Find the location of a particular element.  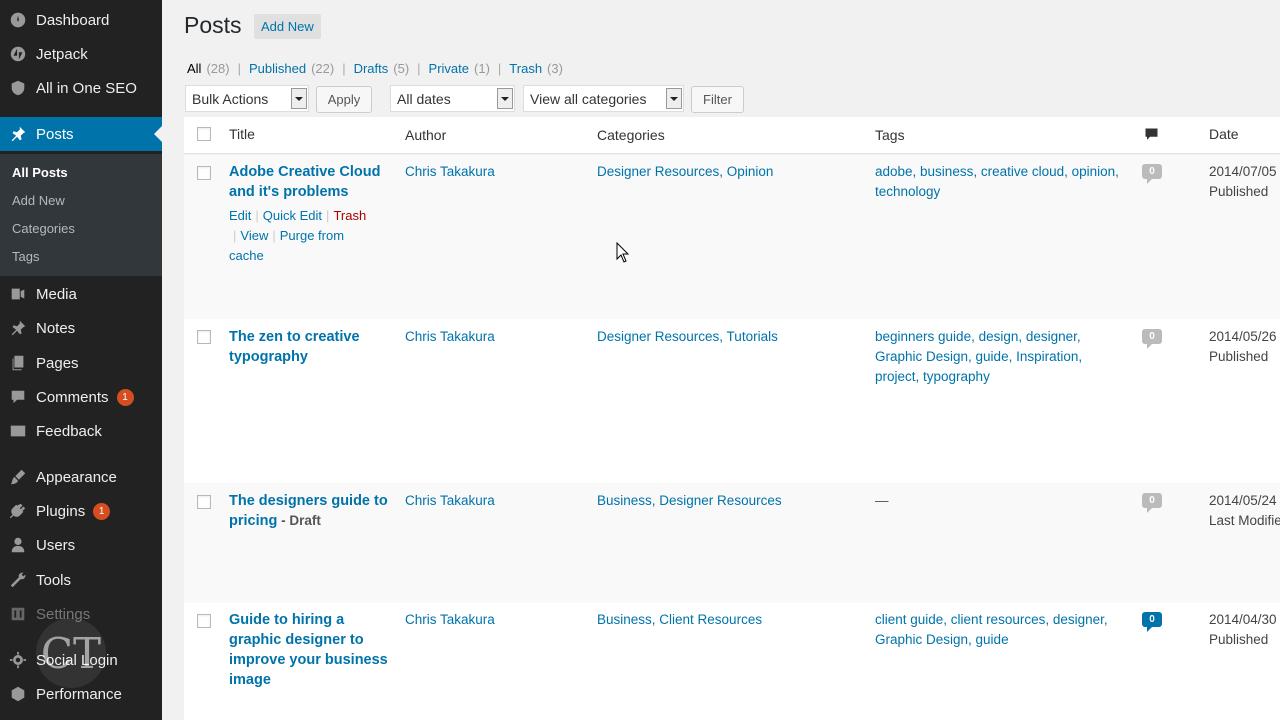

column-date: Date is located at coordinates (1224, 134).